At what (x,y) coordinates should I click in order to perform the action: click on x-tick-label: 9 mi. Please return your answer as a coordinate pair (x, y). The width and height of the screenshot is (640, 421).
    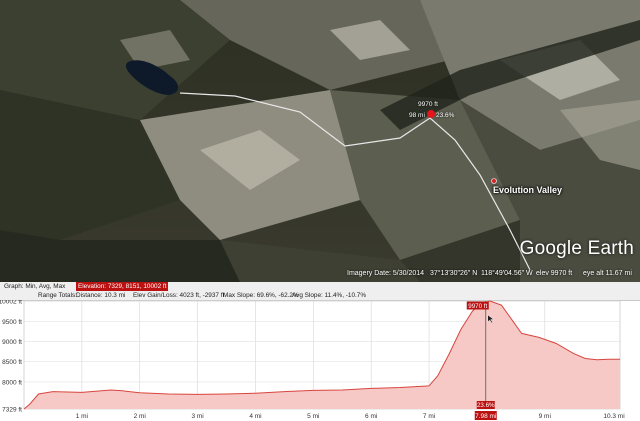
    Looking at the image, I should click on (545, 416).